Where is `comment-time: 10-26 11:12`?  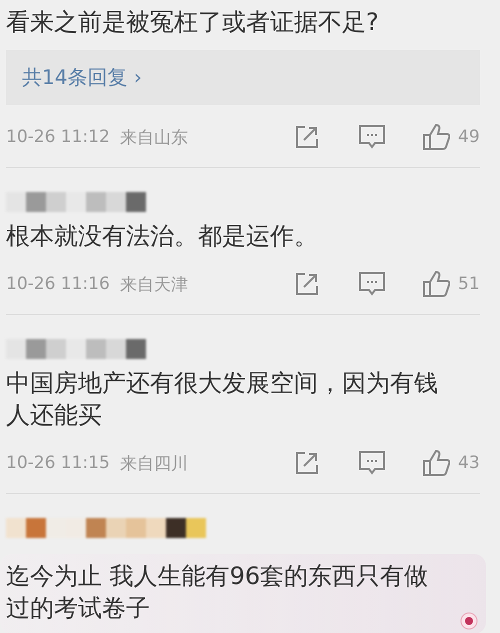
comment-time: 10-26 11:12 is located at coordinates (58, 137).